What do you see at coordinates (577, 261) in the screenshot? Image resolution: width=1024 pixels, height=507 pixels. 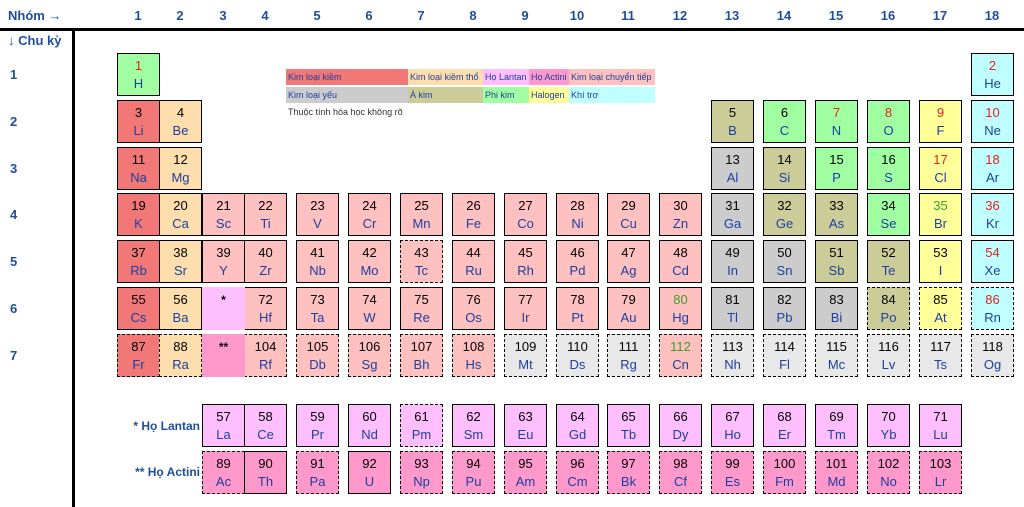 I see `element-Pd: 46 Pd` at bounding box center [577, 261].